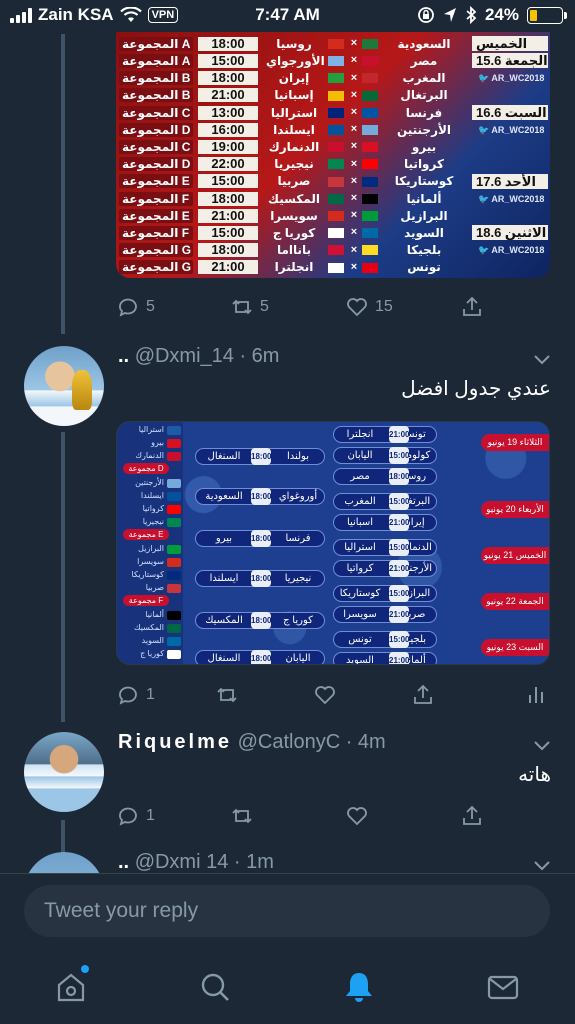  Describe the element at coordinates (426, 15) in the screenshot. I see `rotation-lock-icon` at that location.